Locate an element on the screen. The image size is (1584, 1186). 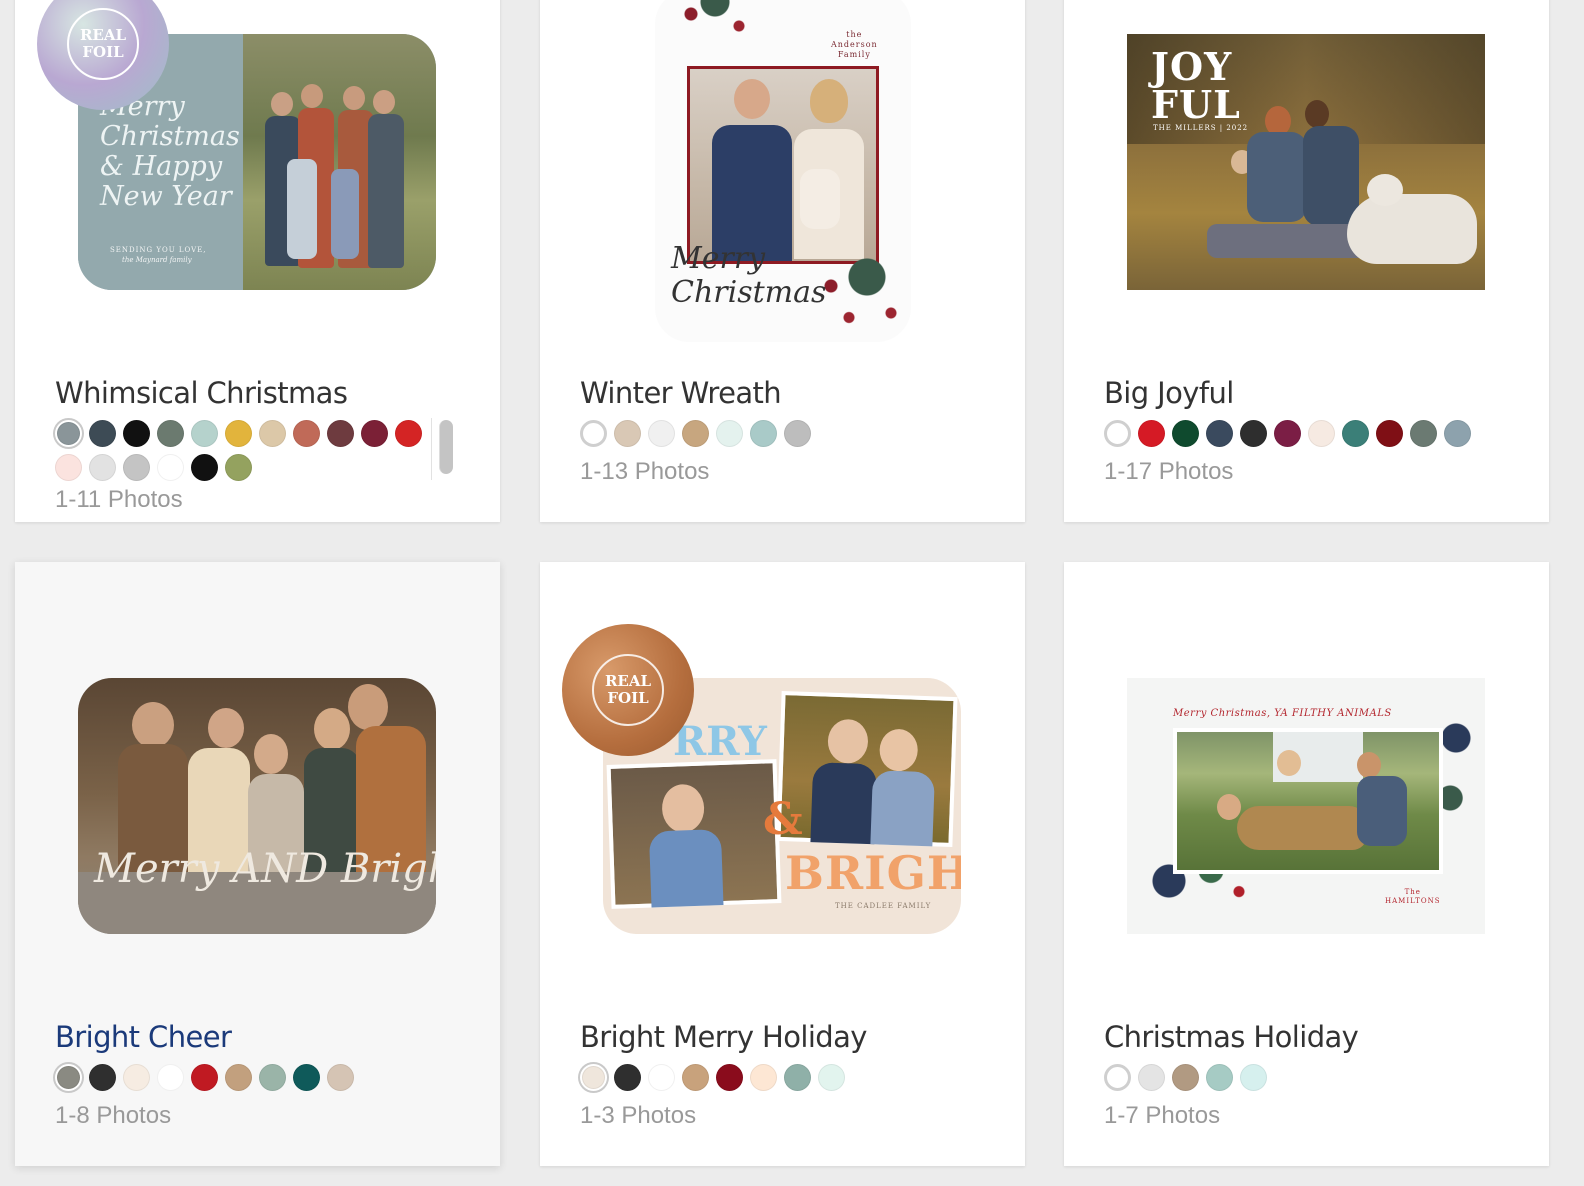
signature-text: HAMILTONS is located at coordinates (1413, 901).